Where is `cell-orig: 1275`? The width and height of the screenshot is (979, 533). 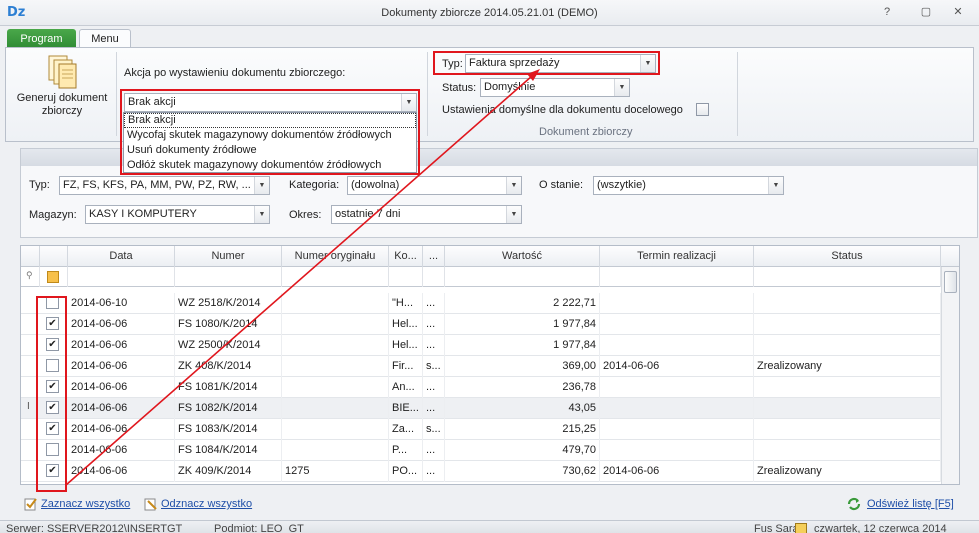
cell-orig: 1275 is located at coordinates (335, 471).